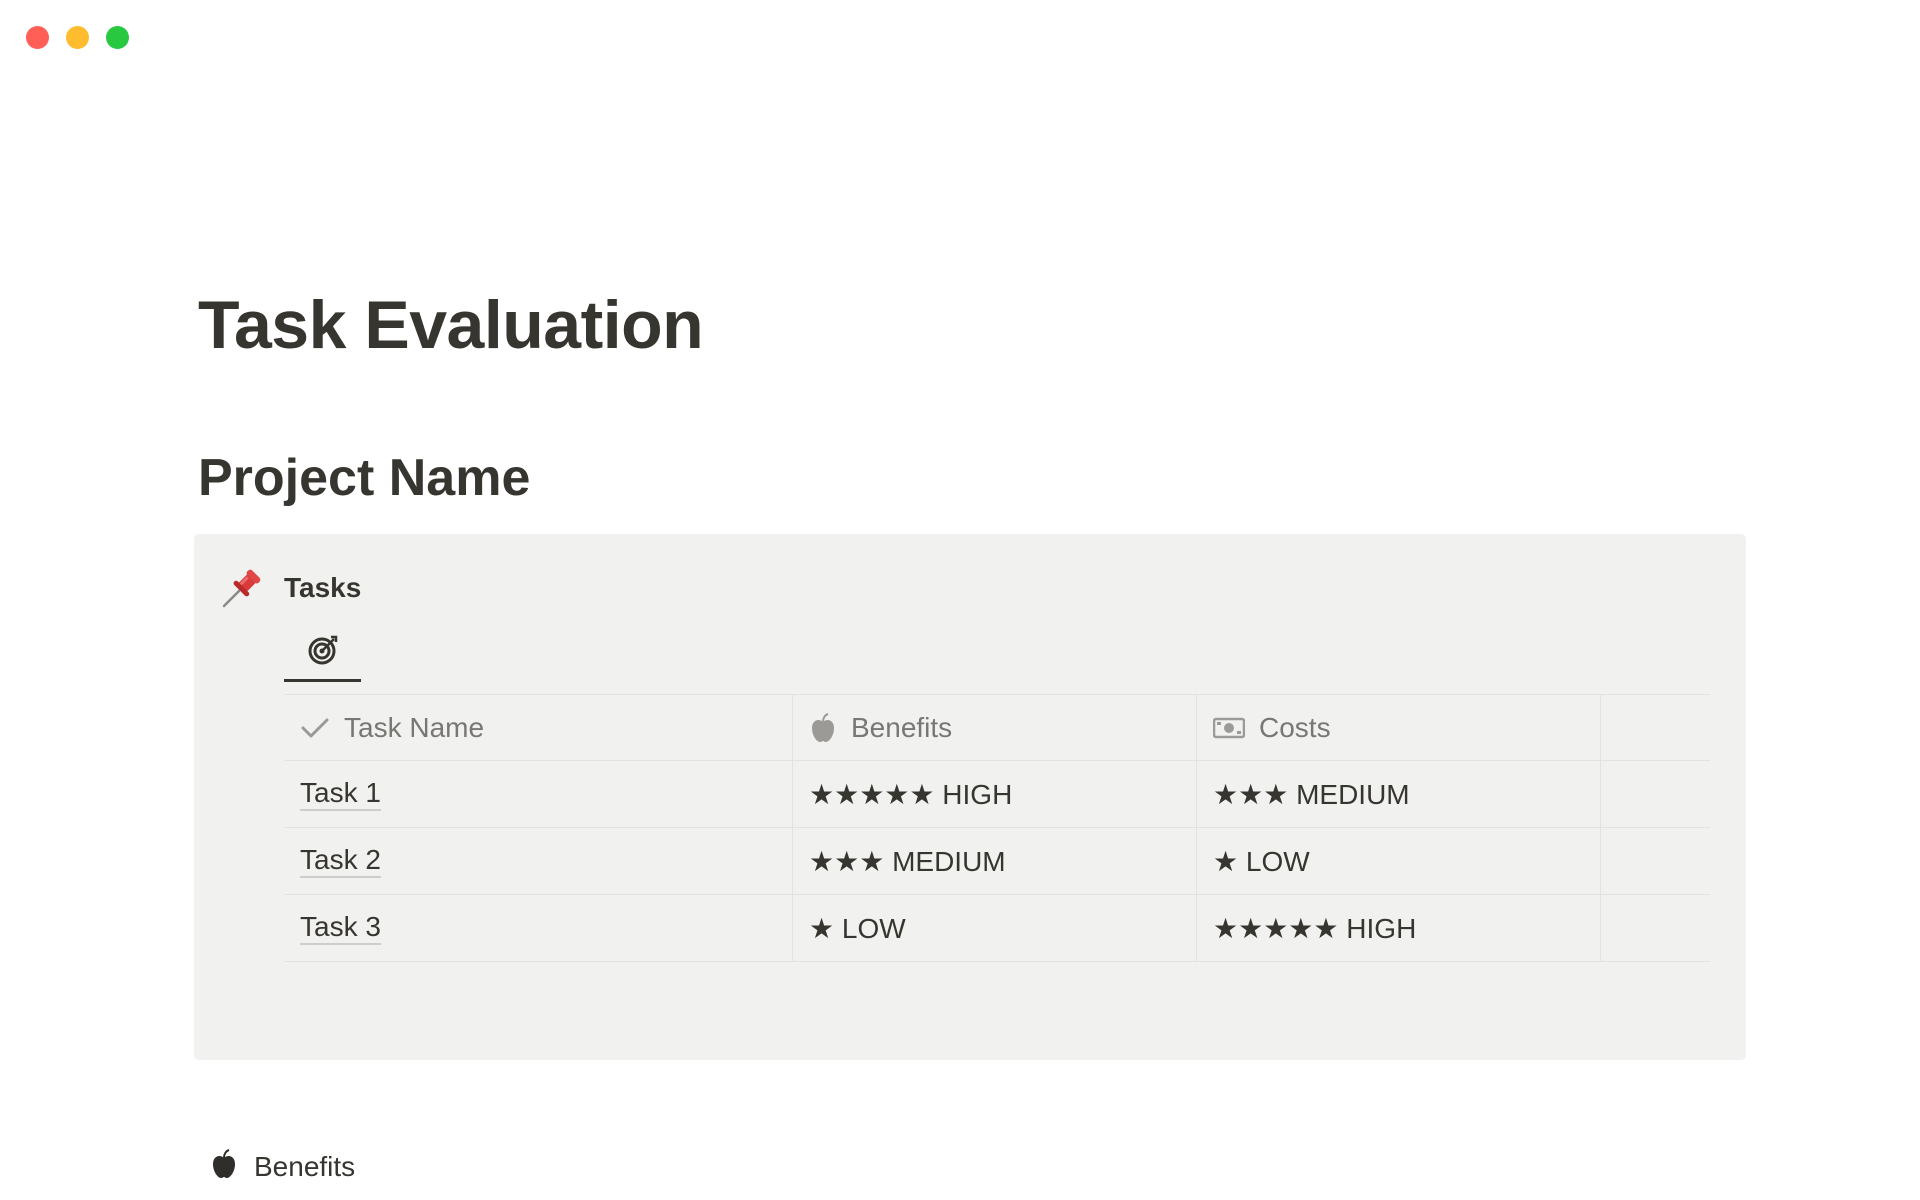 Image resolution: width=1920 pixels, height=1200 pixels. Describe the element at coordinates (117, 37) in the screenshot. I see `zoom-button` at that location.